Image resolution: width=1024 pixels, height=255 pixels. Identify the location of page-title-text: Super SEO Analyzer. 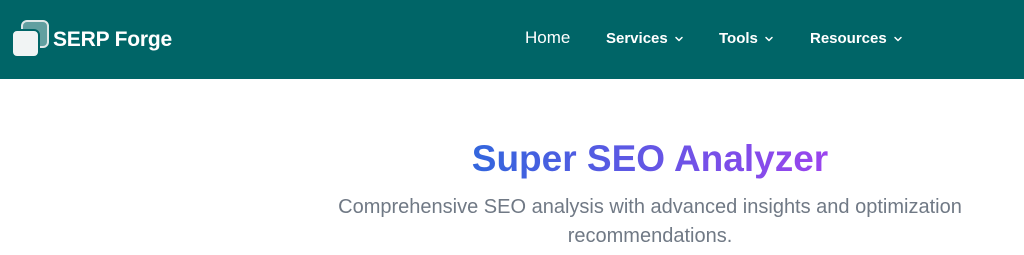
(650, 158).